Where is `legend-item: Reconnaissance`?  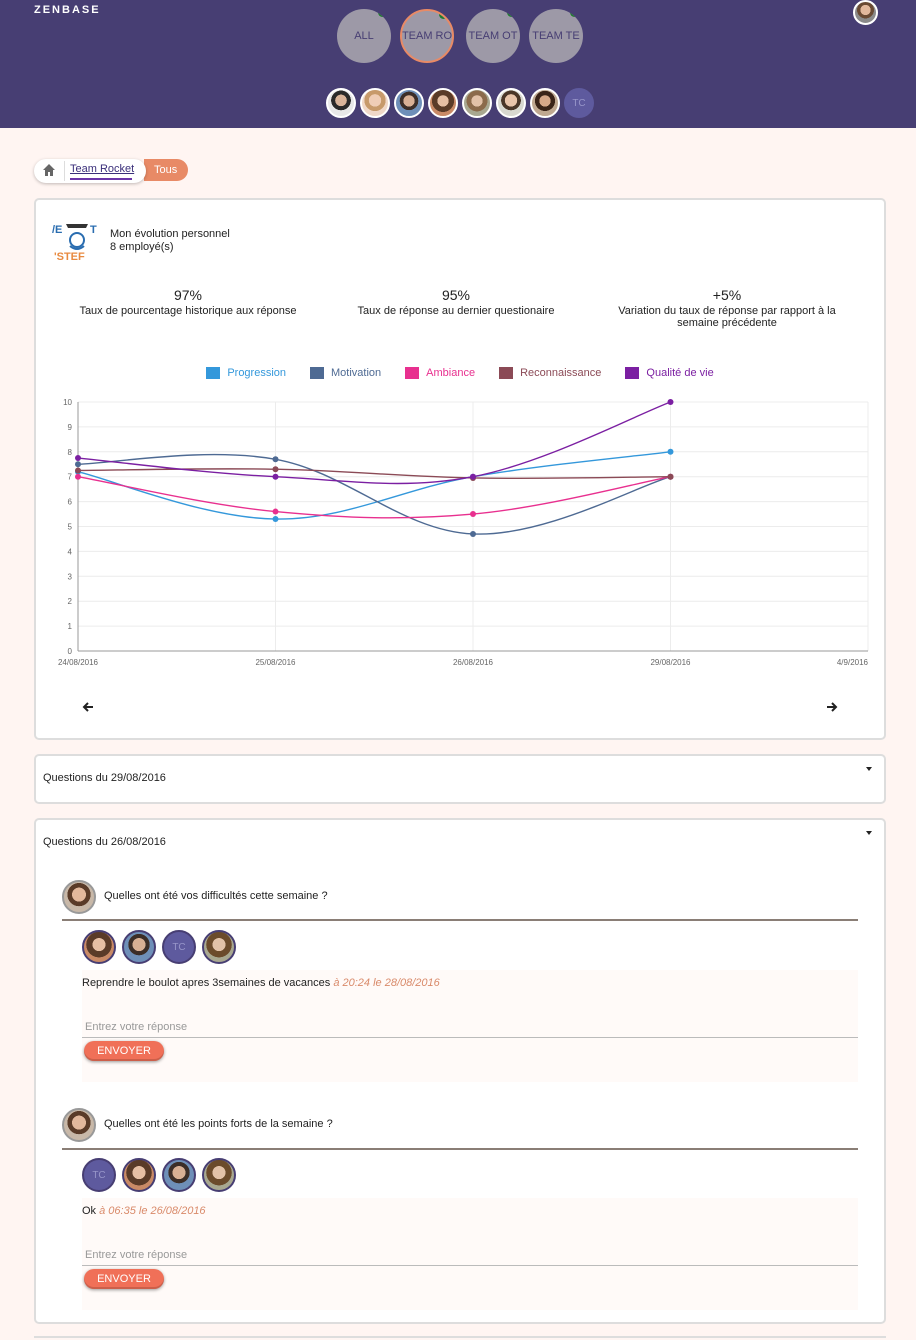 legend-item: Reconnaissance is located at coordinates (550, 373).